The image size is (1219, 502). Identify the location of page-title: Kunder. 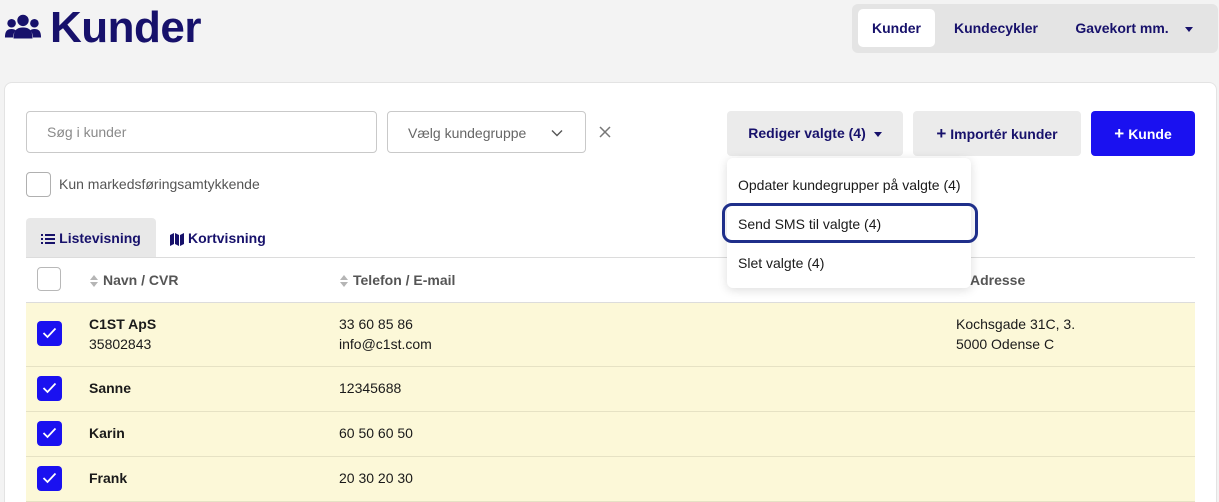
(126, 27).